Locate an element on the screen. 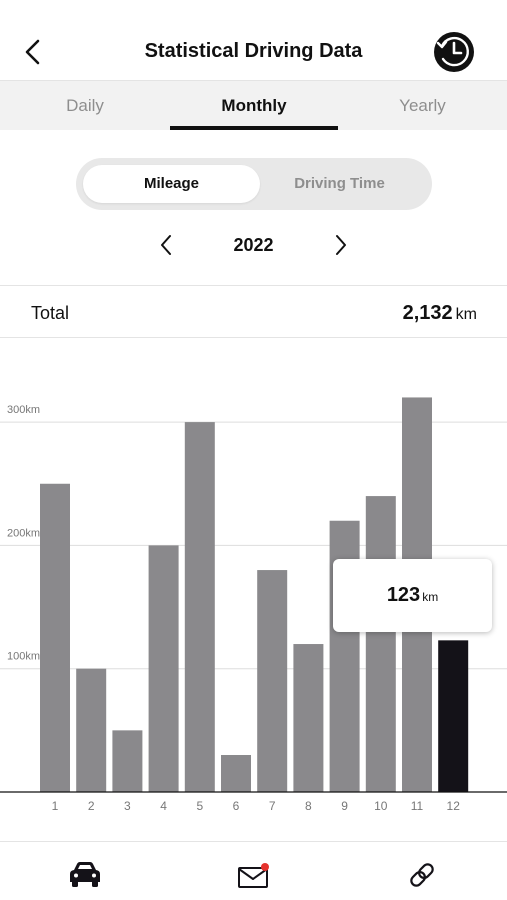 This screenshot has height=900, width=507. nav-car is located at coordinates (85, 875).